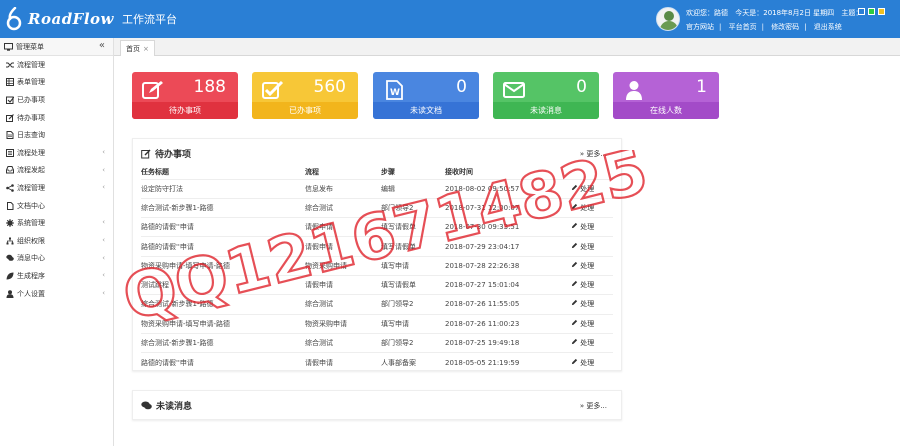 Image resolution: width=900 pixels, height=446 pixels. What do you see at coordinates (305, 110) in the screenshot?
I see `stat-label: 已办事项` at bounding box center [305, 110].